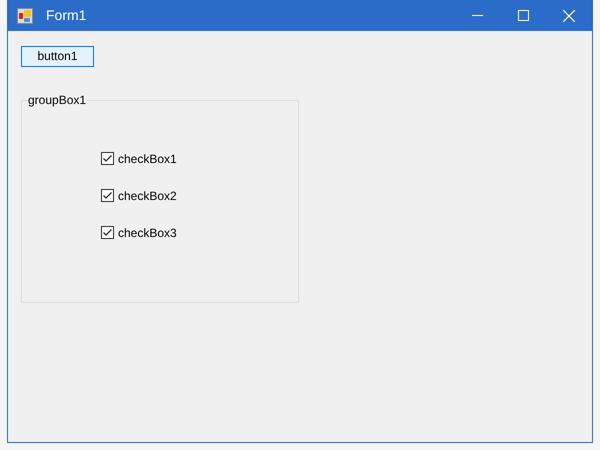 This screenshot has width=600, height=450. I want to click on form-icon, so click(25, 16).